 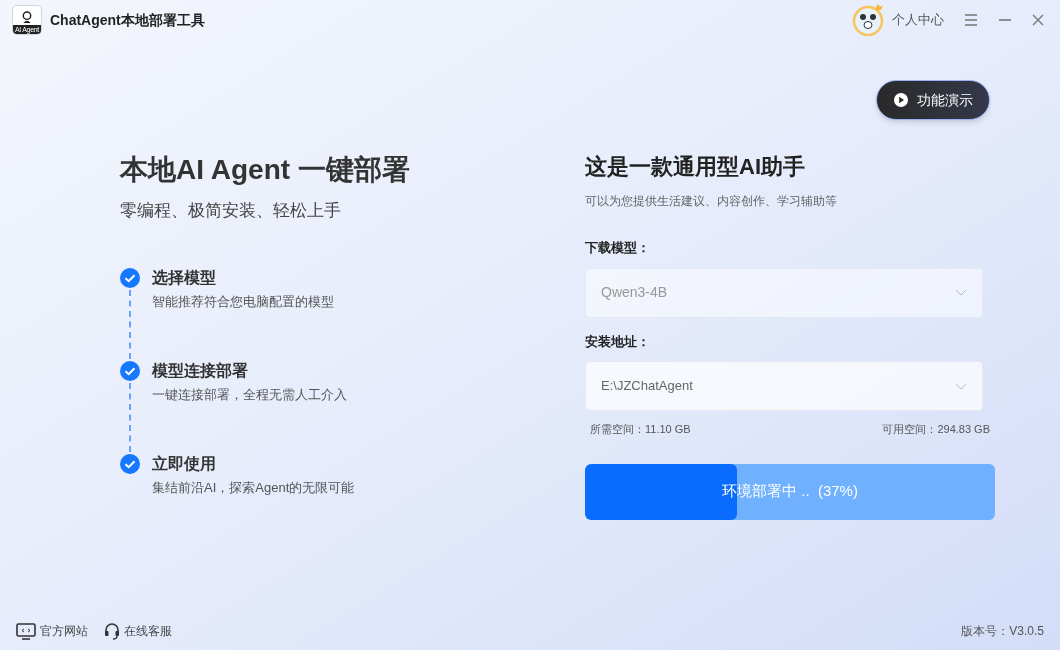 What do you see at coordinates (243, 301) in the screenshot?
I see `step-description: 智能推荐符合您电脑配置的模型` at bounding box center [243, 301].